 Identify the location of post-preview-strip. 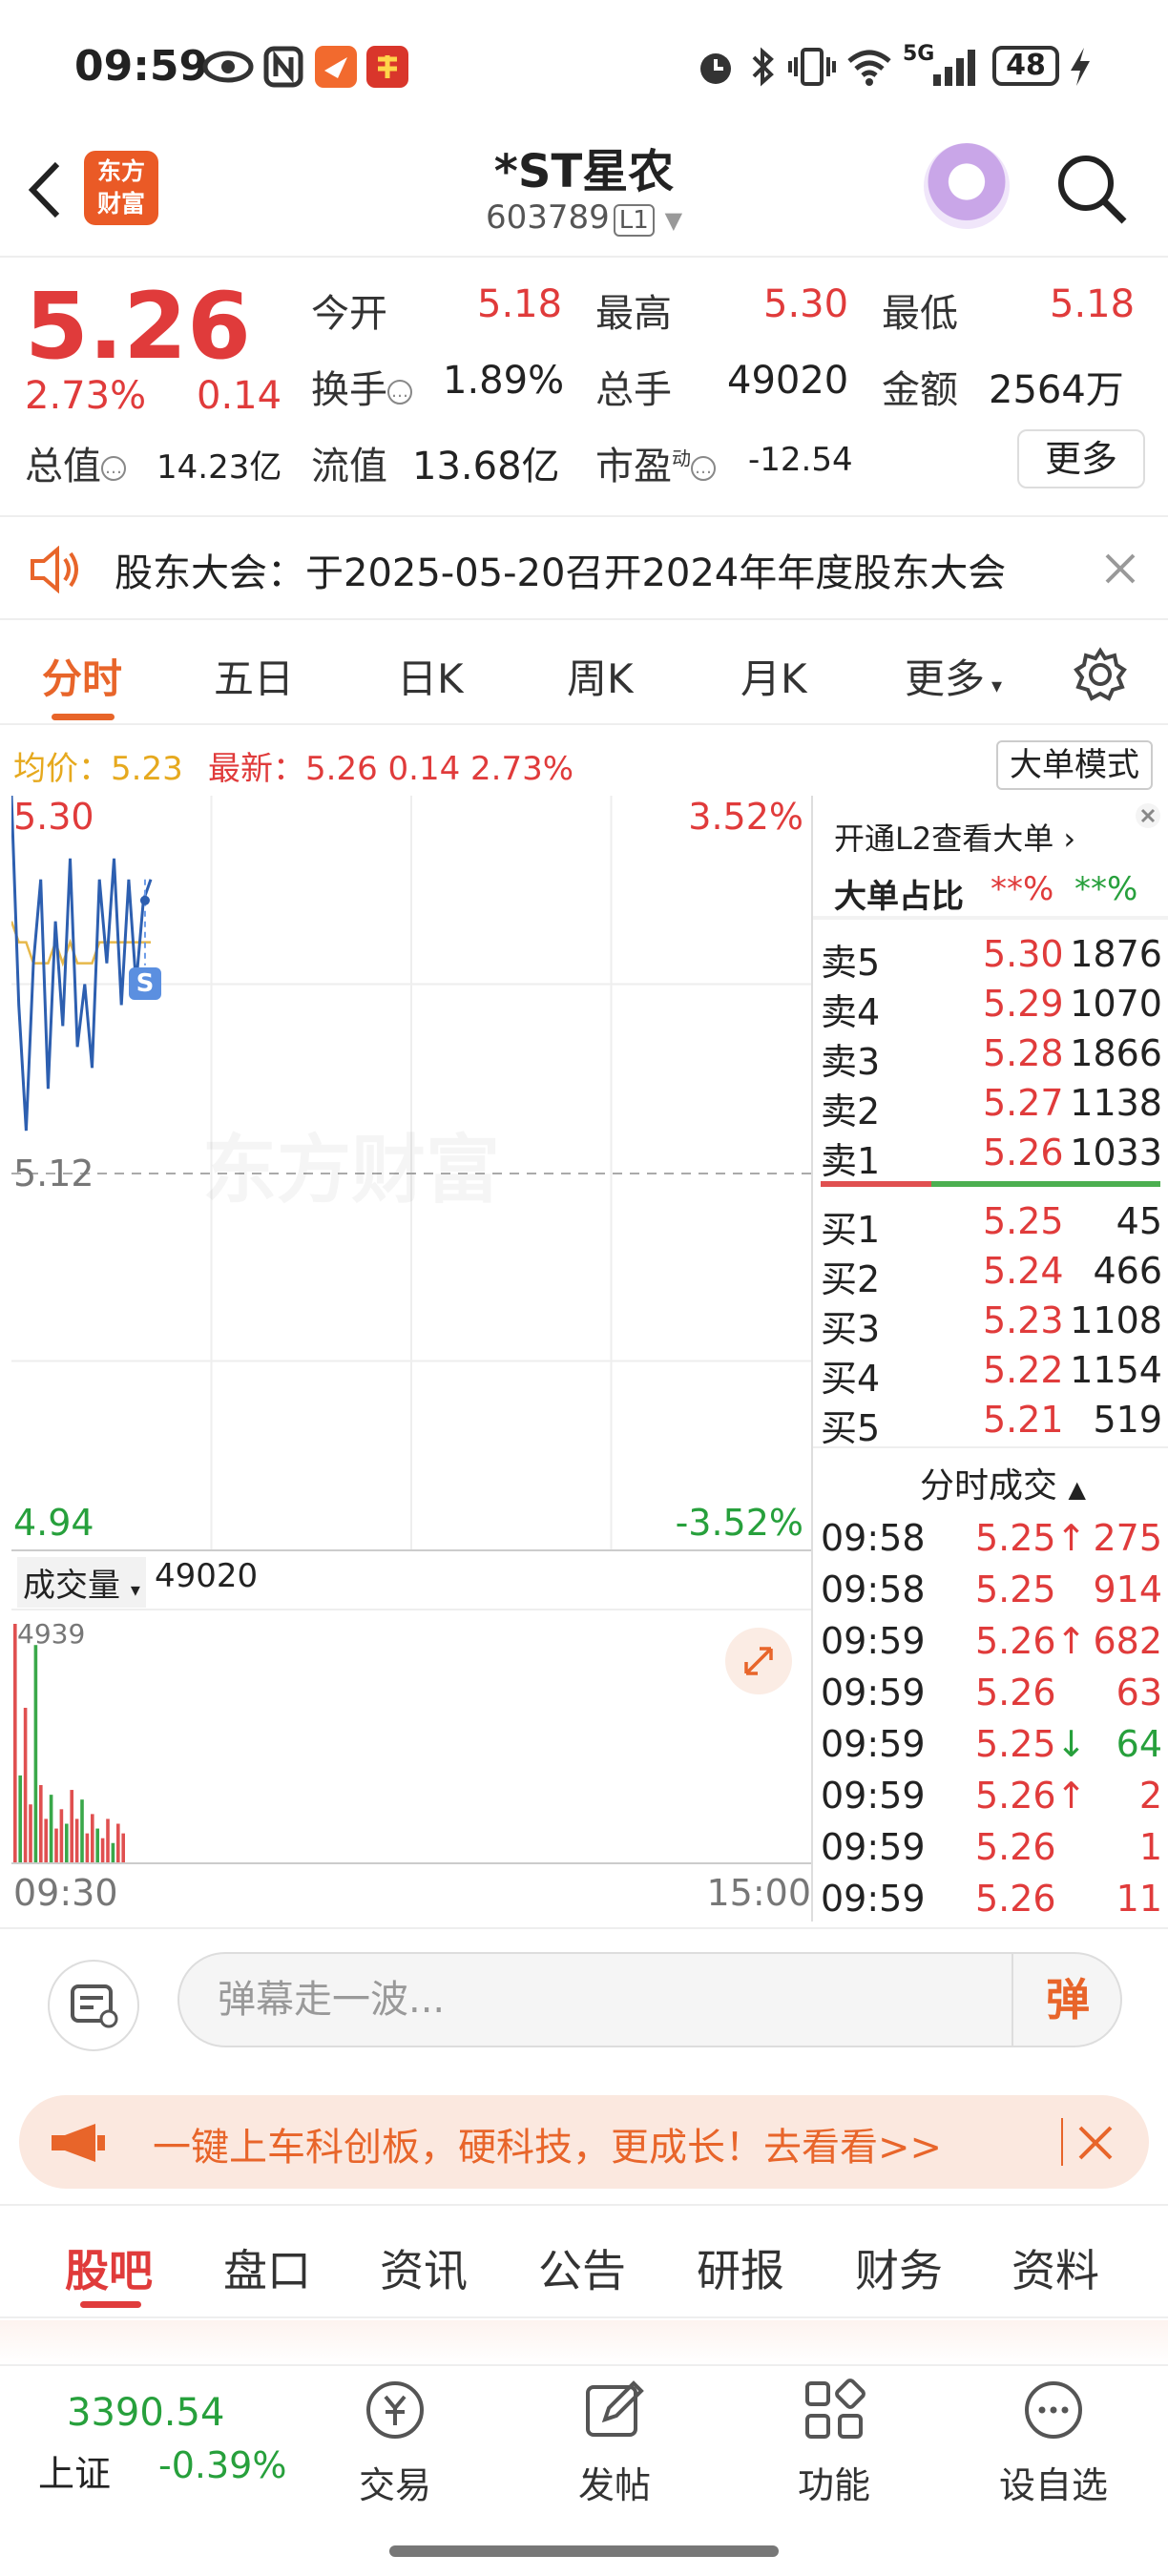
(584, 2342).